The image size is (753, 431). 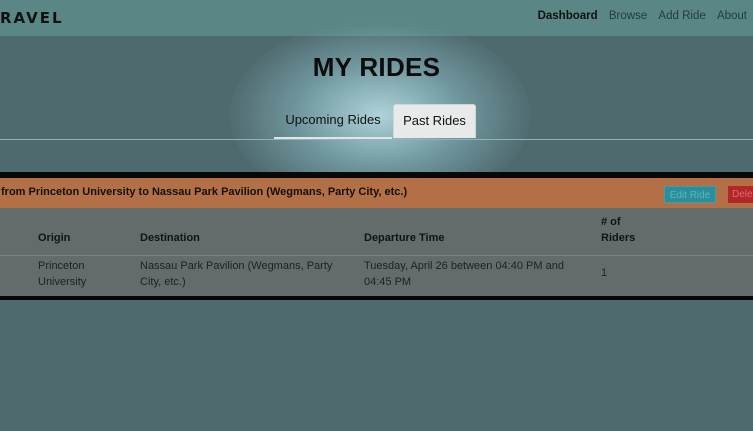 I want to click on page-title: MY RIDES, so click(x=376, y=67).